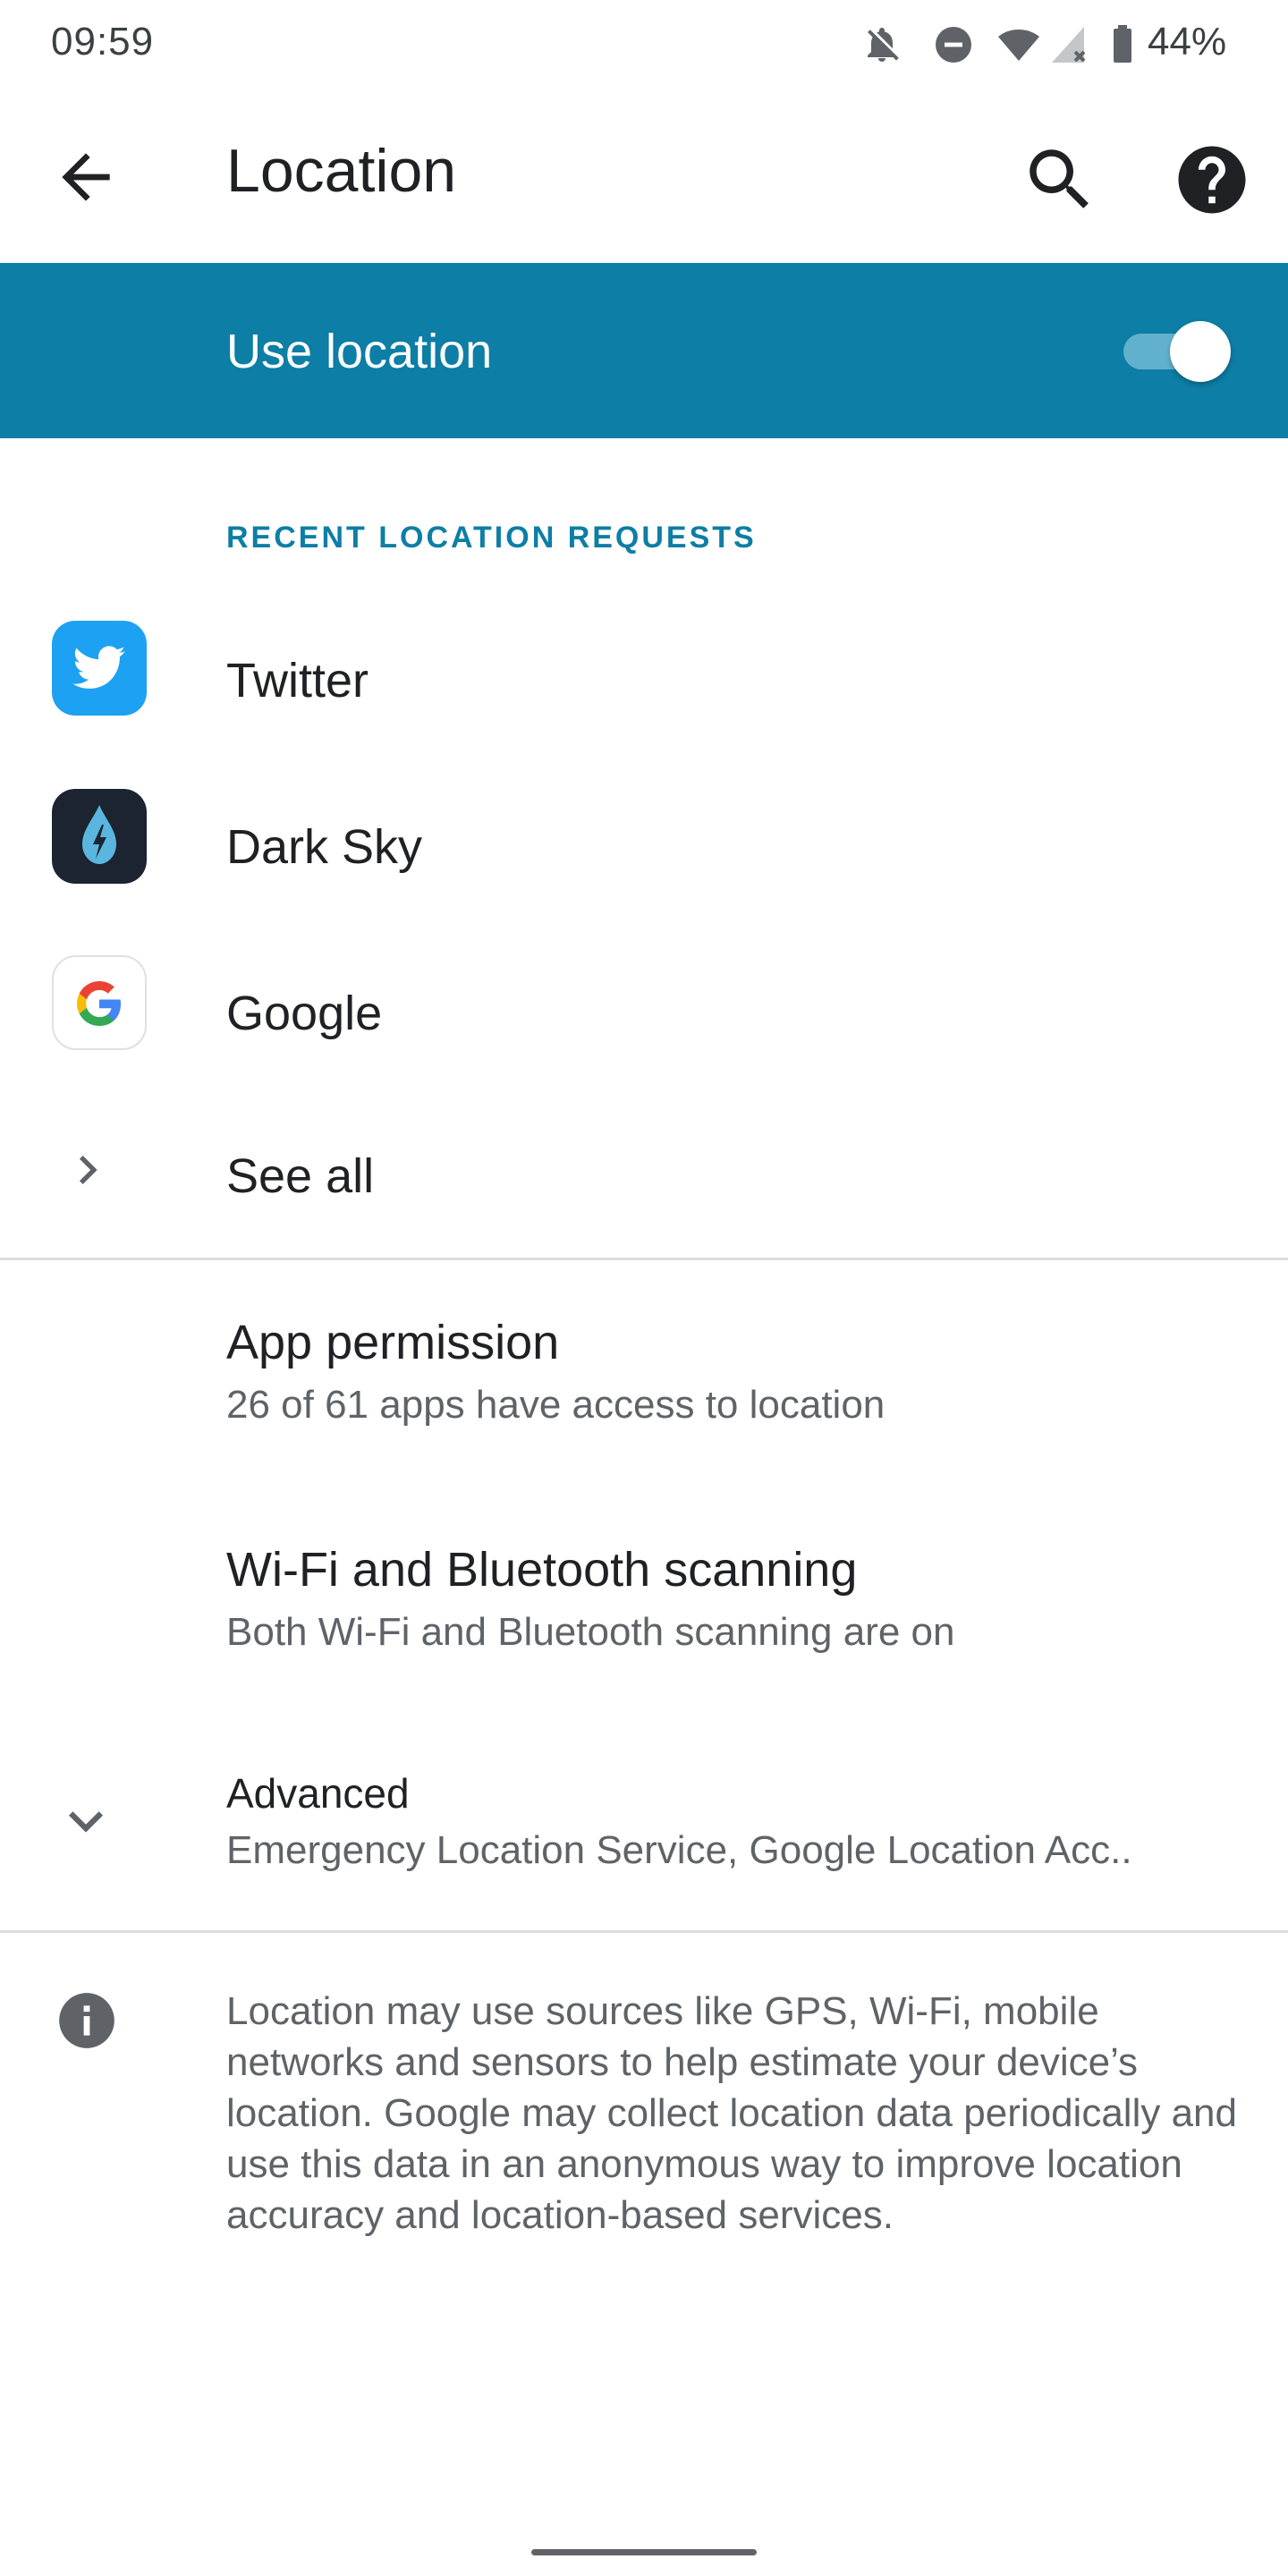 Image resolution: width=1288 pixels, height=2576 pixels. Describe the element at coordinates (300, 1176) in the screenshot. I see `see-all-label: See all` at that location.